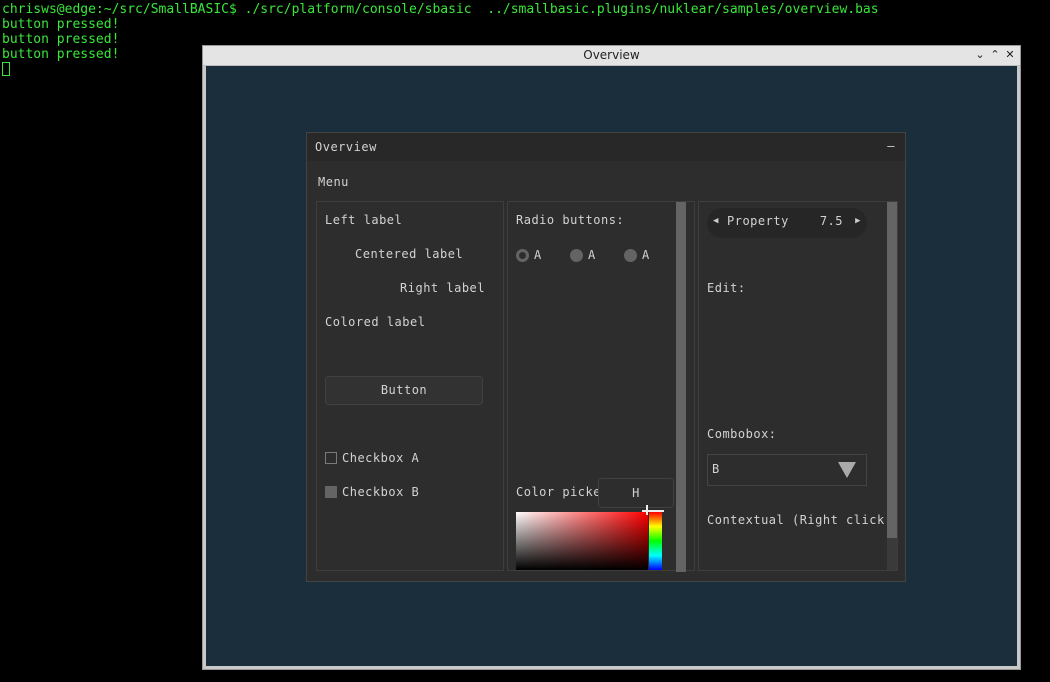 This screenshot has width=1050, height=682. What do you see at coordinates (333, 182) in the screenshot?
I see `menu-button: Menu` at bounding box center [333, 182].